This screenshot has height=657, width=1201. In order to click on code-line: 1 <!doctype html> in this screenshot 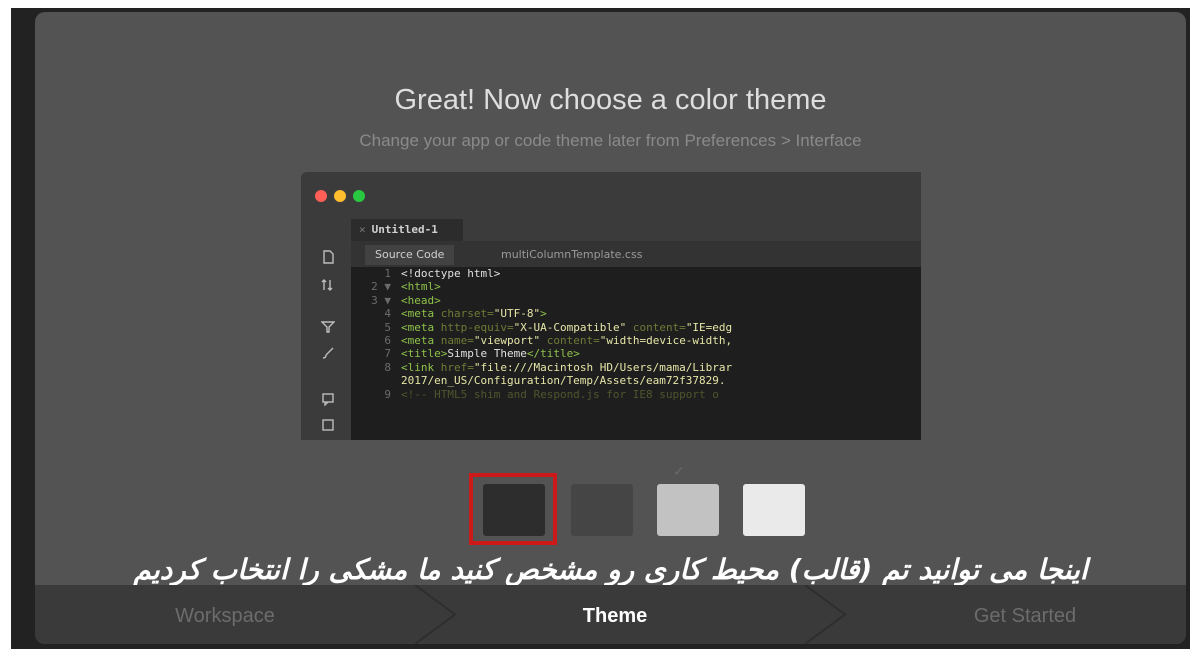, I will do `click(636, 273)`.